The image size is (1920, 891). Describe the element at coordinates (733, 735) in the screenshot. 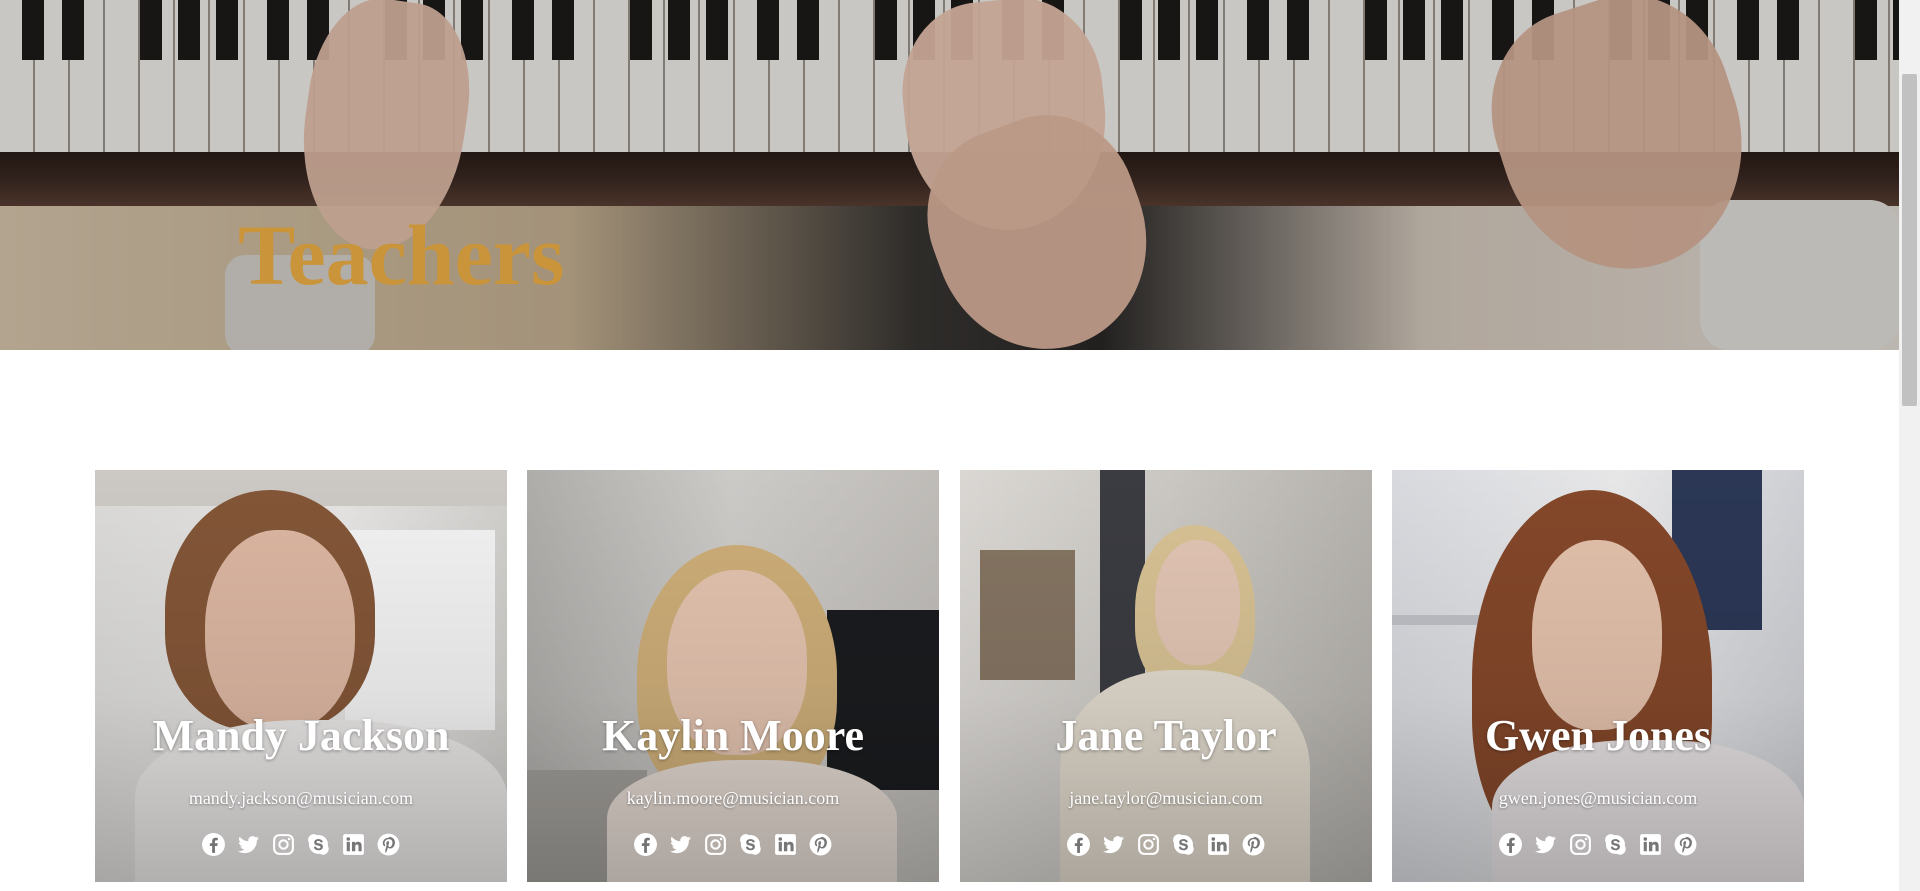

I see `teacher-name: Kaylin Moore` at that location.